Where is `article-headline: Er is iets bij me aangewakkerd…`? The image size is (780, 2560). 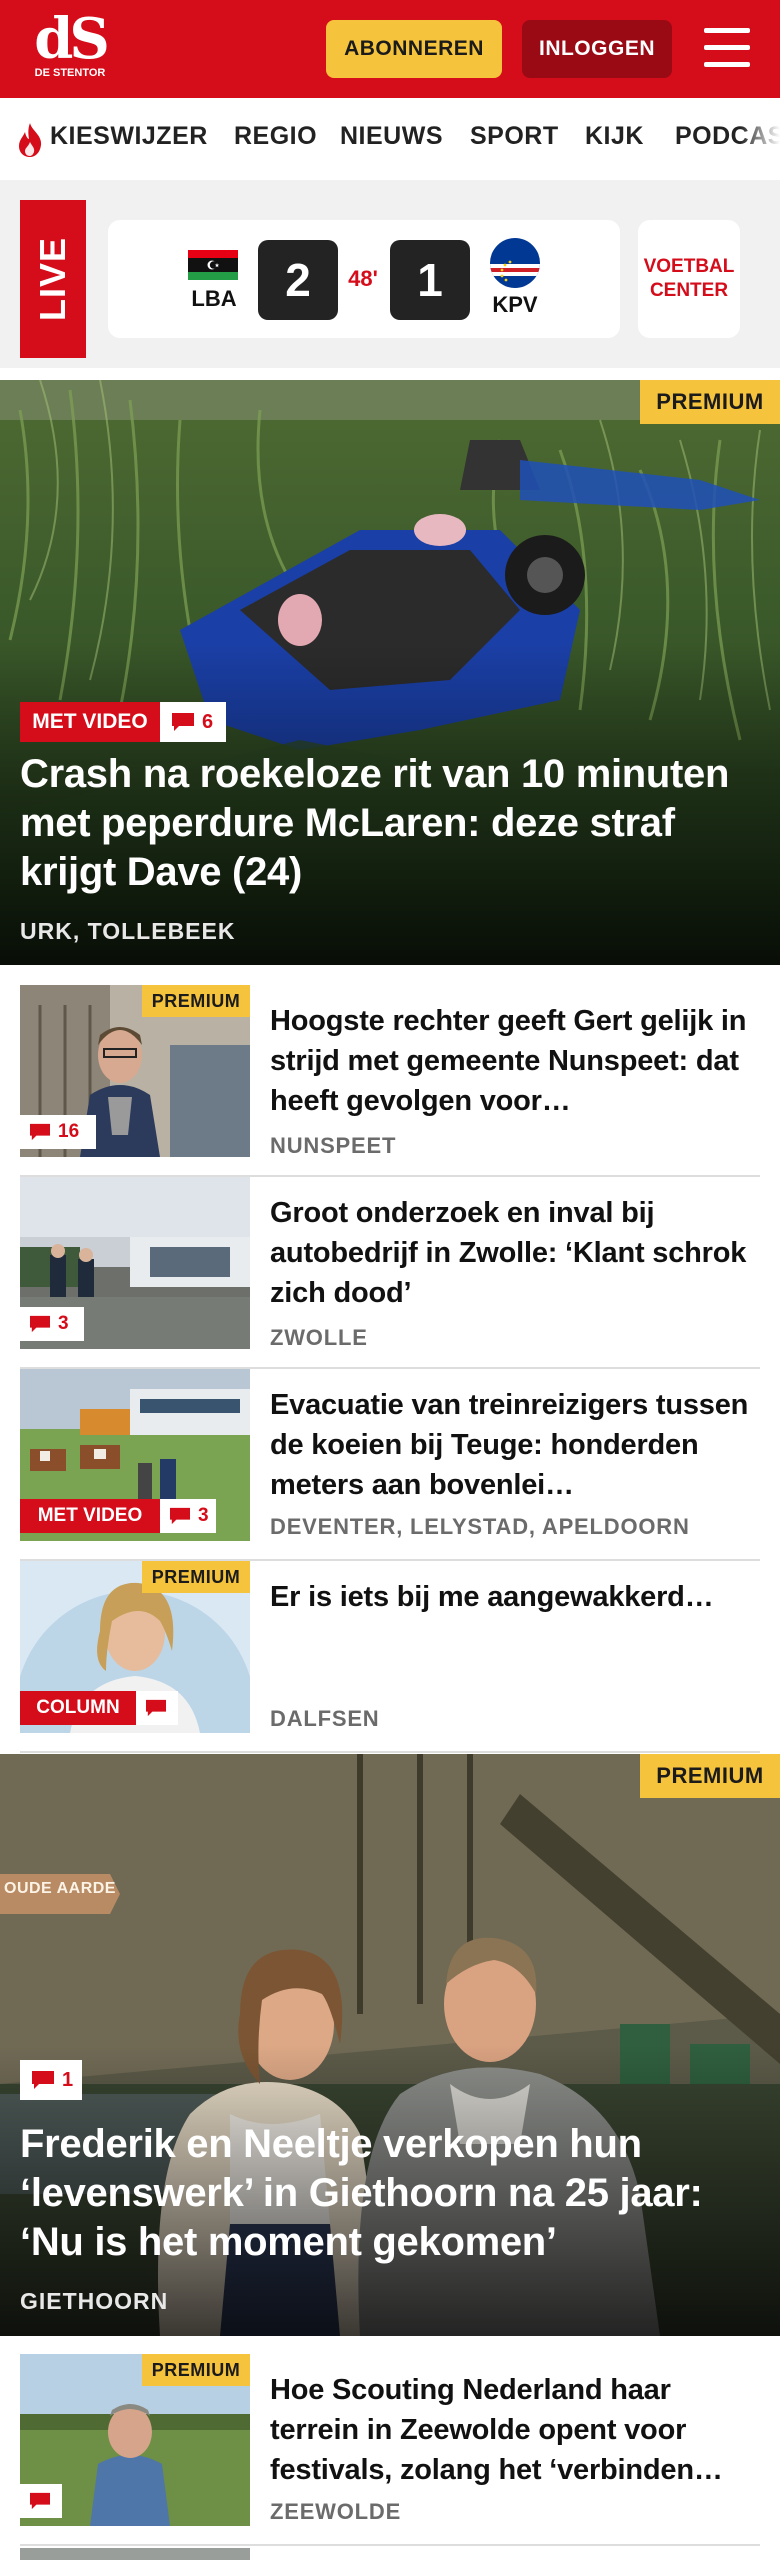 article-headline: Er is iets bij me aangewakkerd… is located at coordinates (515, 1637).